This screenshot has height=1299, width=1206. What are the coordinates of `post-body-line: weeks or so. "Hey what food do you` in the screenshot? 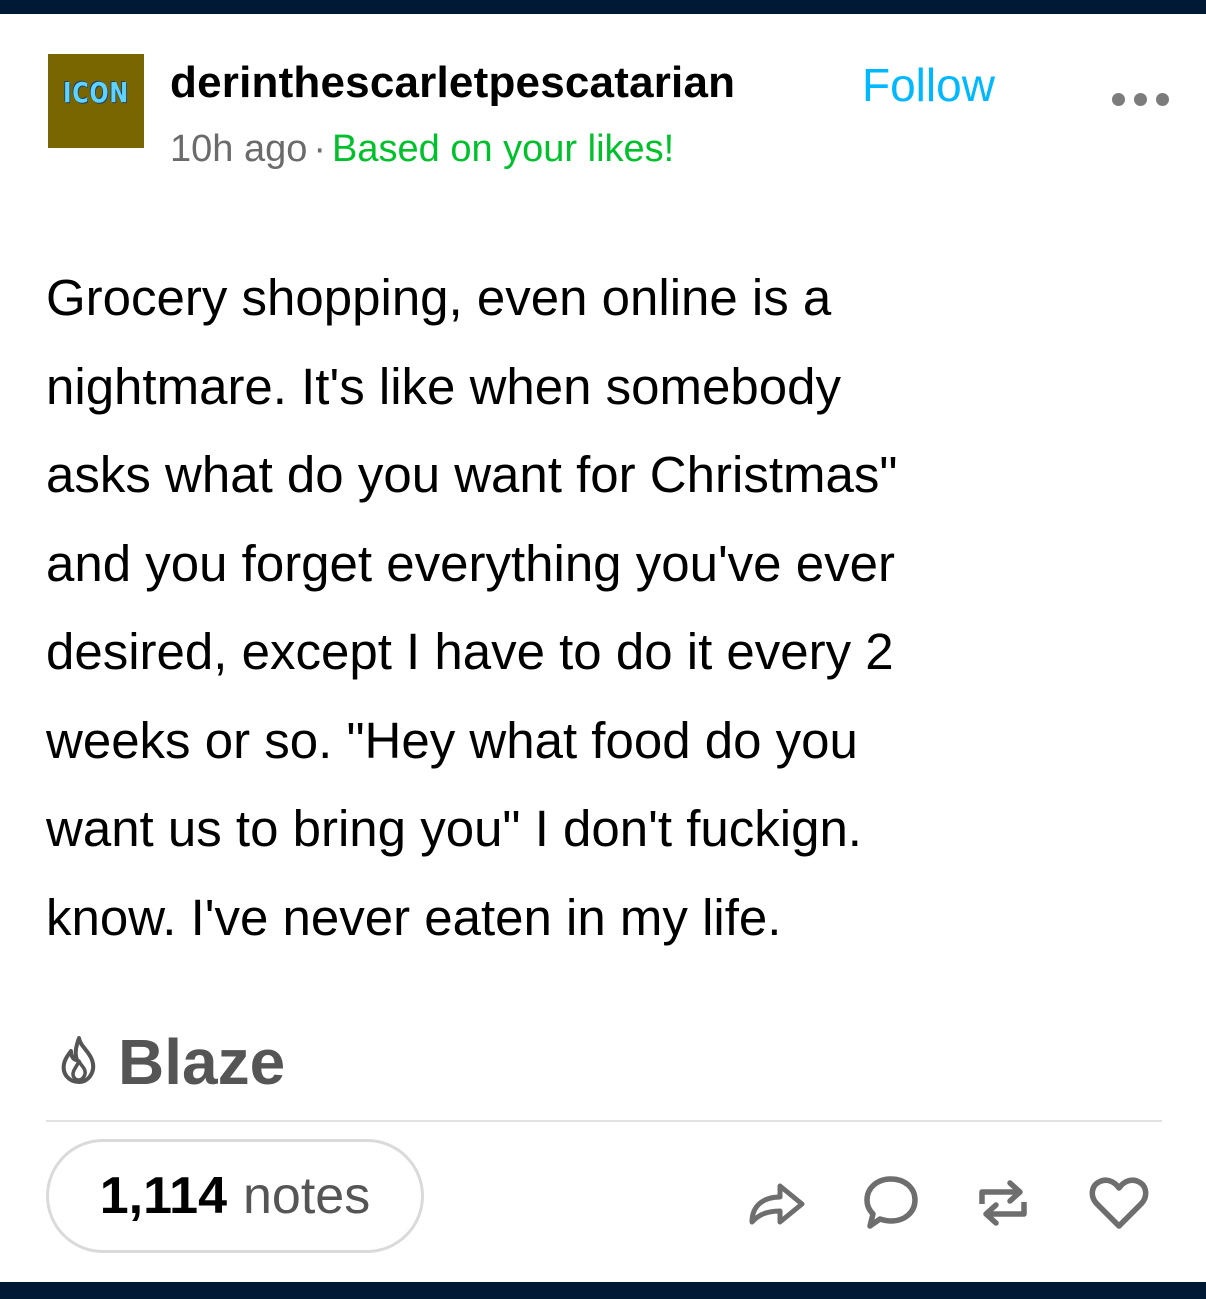 It's located at (452, 740).